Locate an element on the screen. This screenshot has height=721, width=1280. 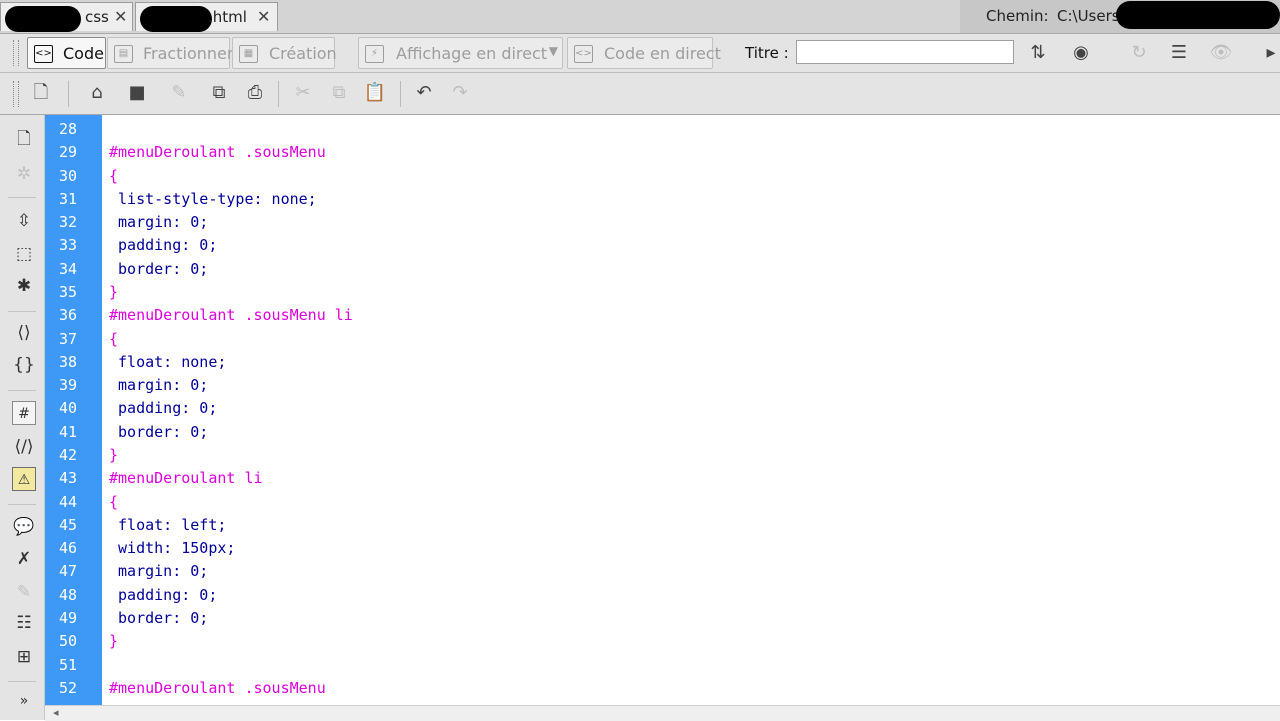
design-view-icon: ▦ is located at coordinates (248, 54).